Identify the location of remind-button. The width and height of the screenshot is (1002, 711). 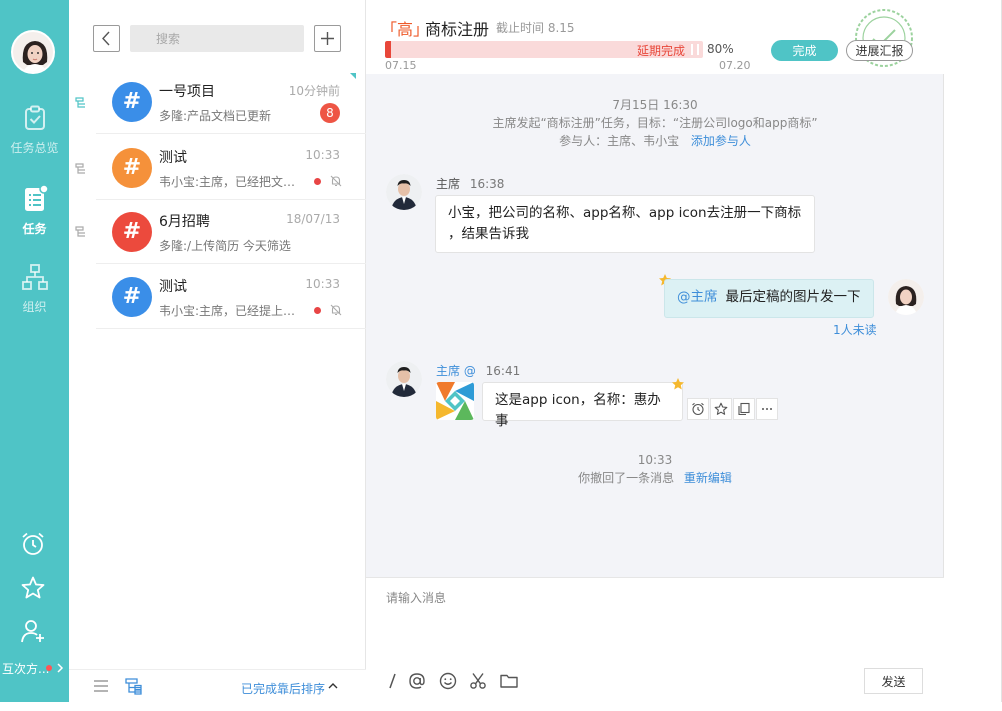
(698, 409).